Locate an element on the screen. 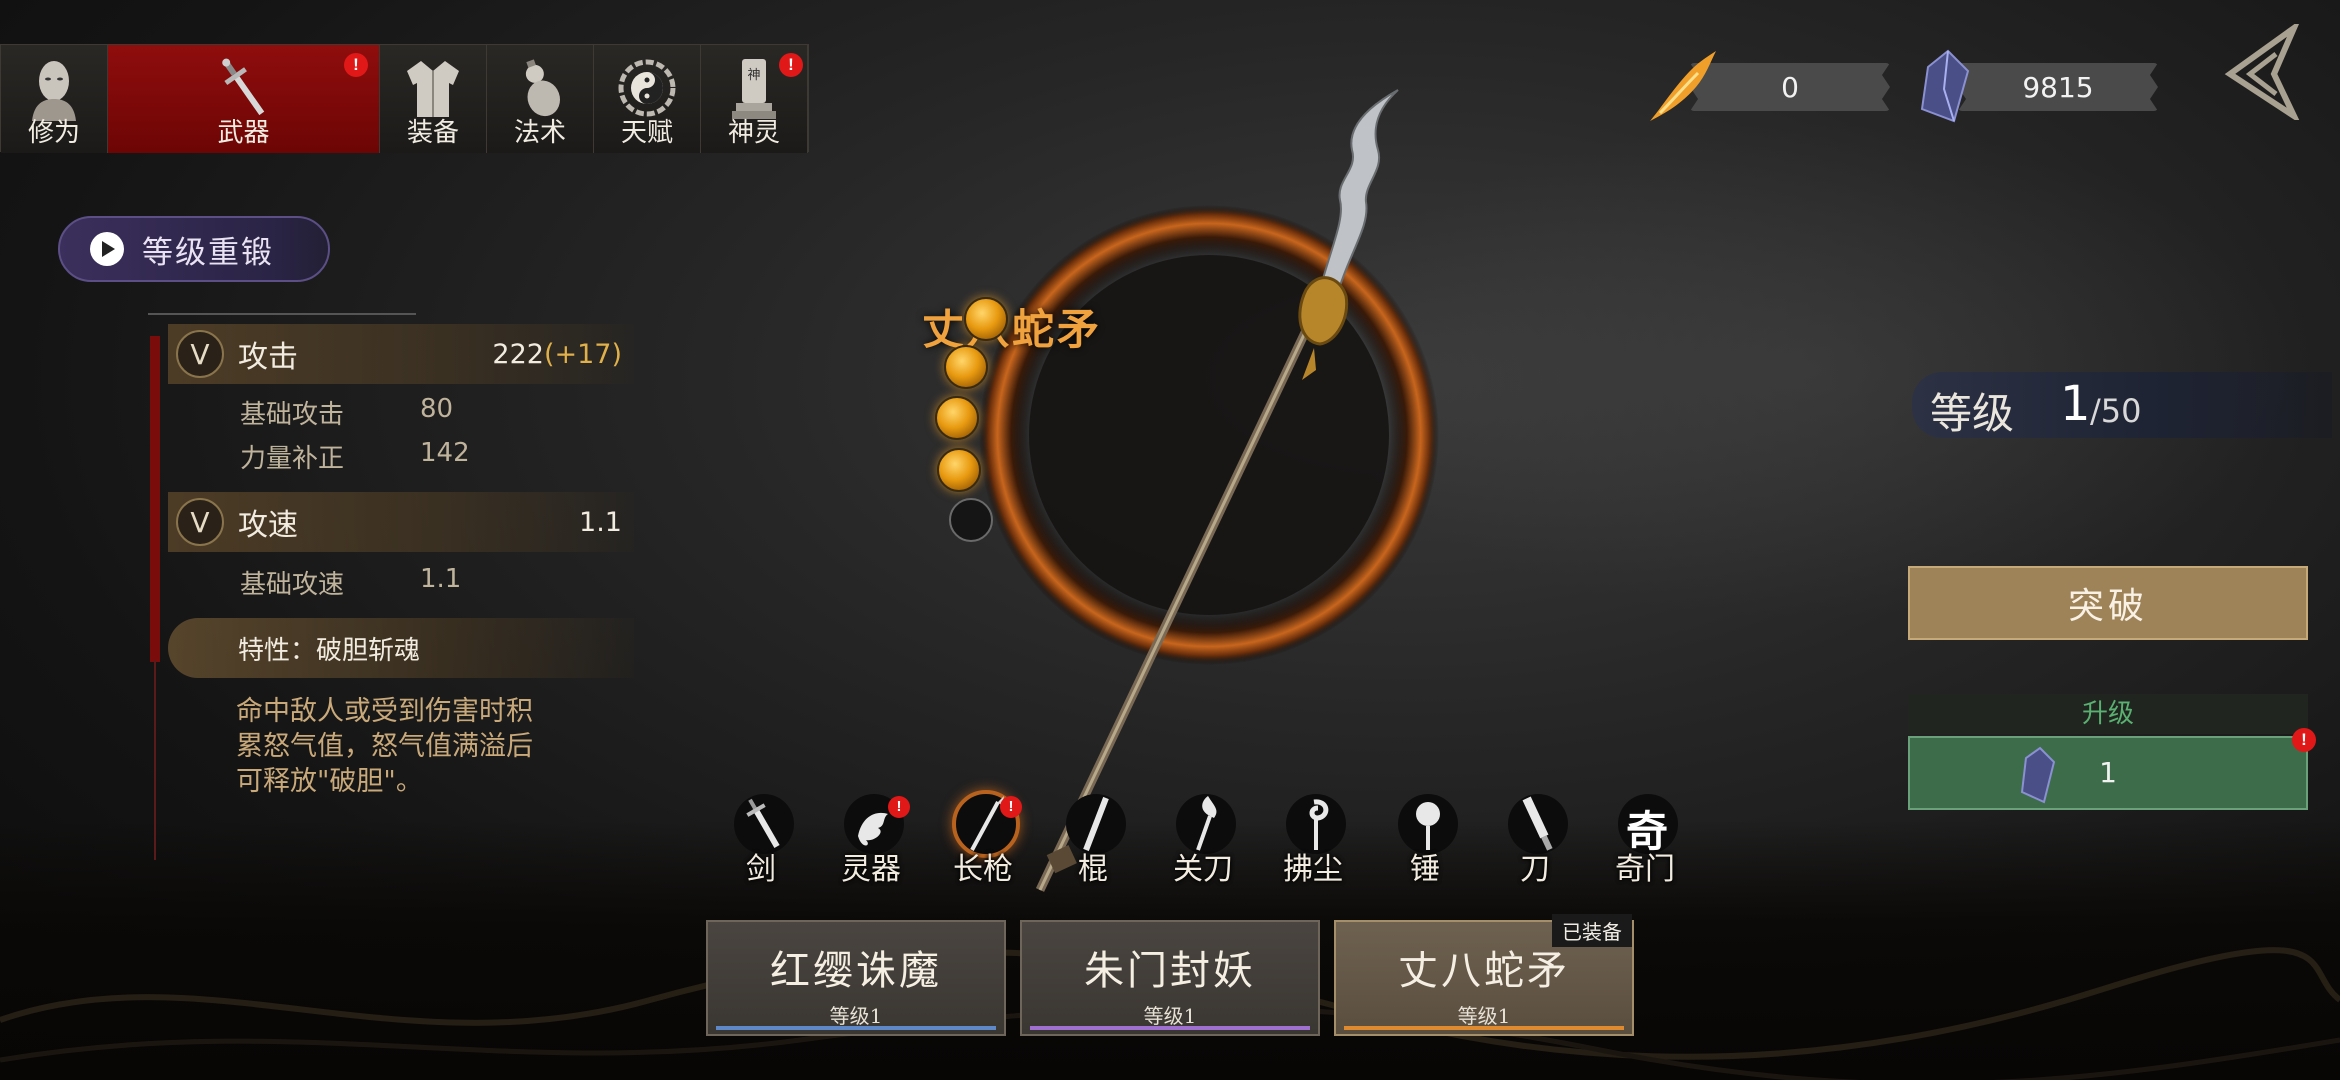  currency-amount: 0 is located at coordinates (1790, 87).